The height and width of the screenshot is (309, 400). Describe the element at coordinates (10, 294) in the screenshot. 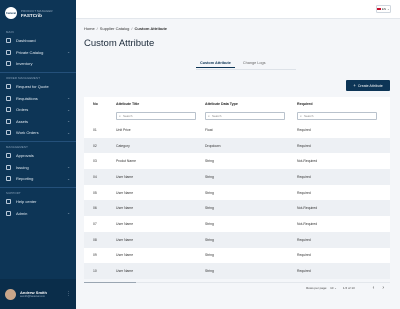

I see `avatar` at that location.